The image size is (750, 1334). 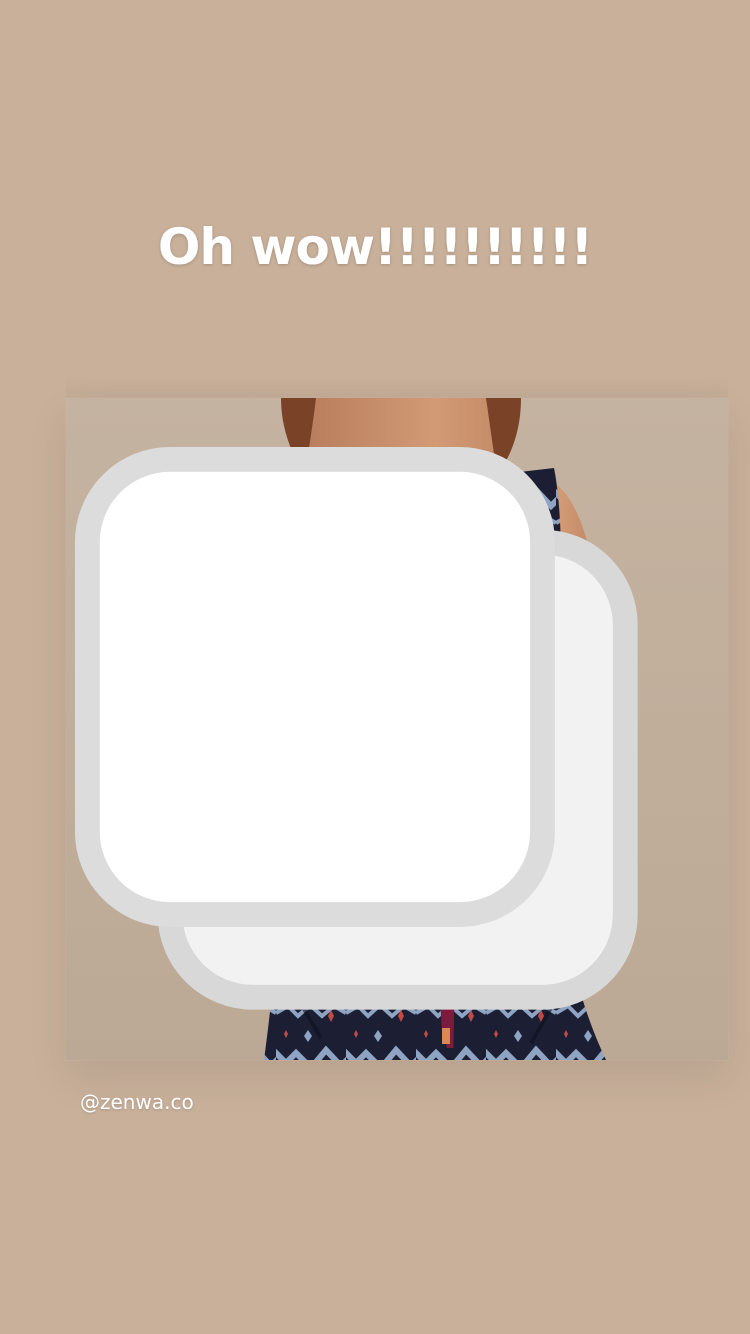 What do you see at coordinates (375, 247) in the screenshot?
I see `story-caption: Oh wow!!!!!!!!!!` at bounding box center [375, 247].